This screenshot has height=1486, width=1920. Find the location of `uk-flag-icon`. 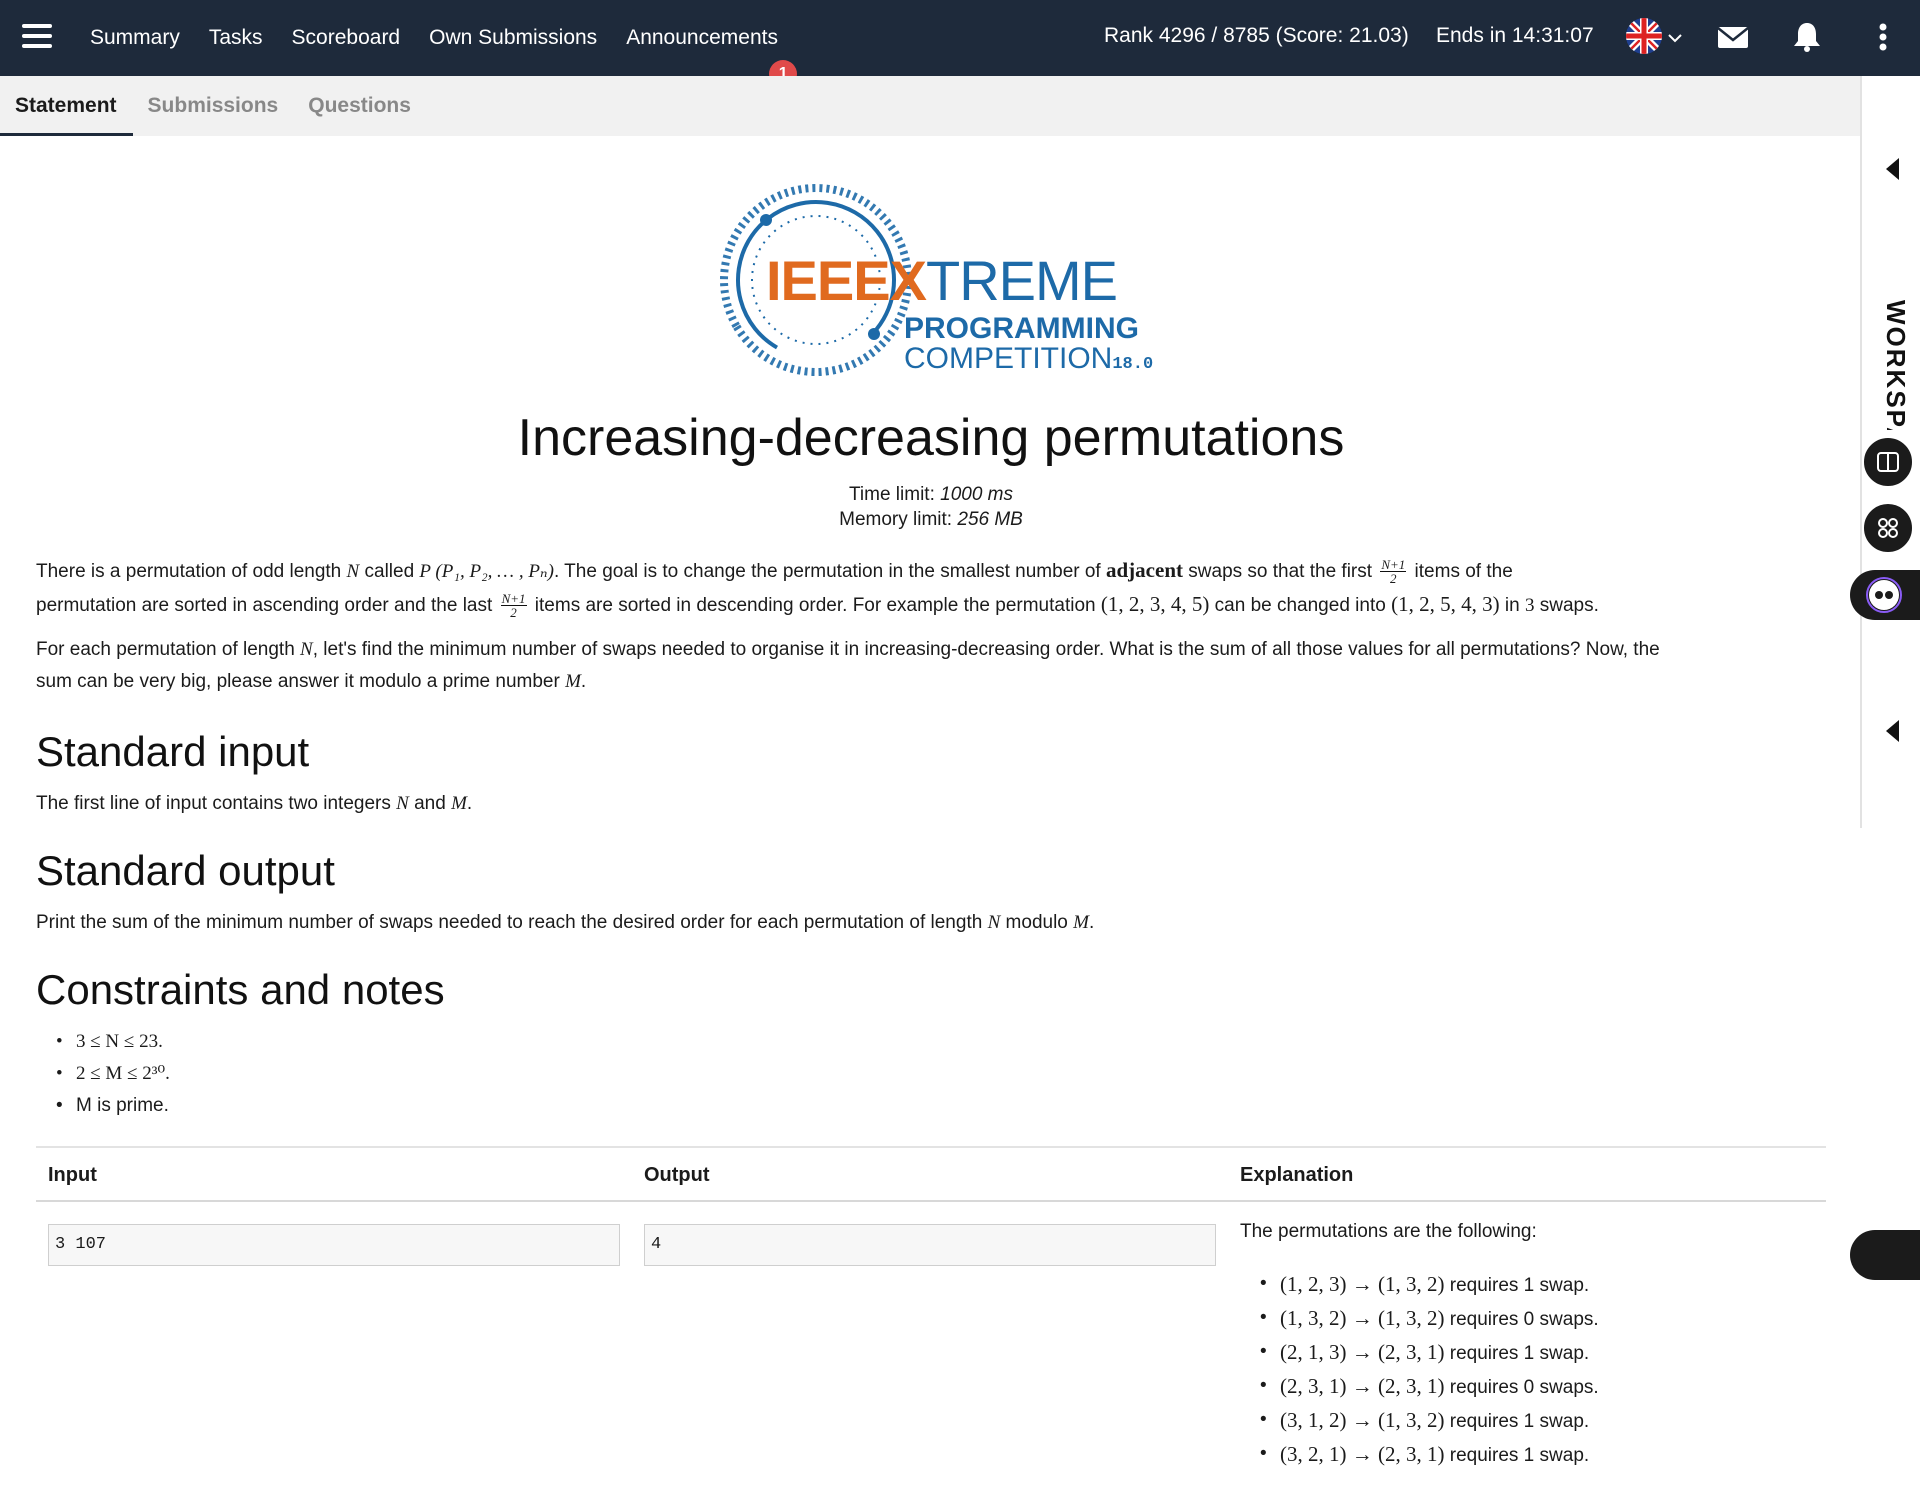

uk-flag-icon is located at coordinates (1644, 36).